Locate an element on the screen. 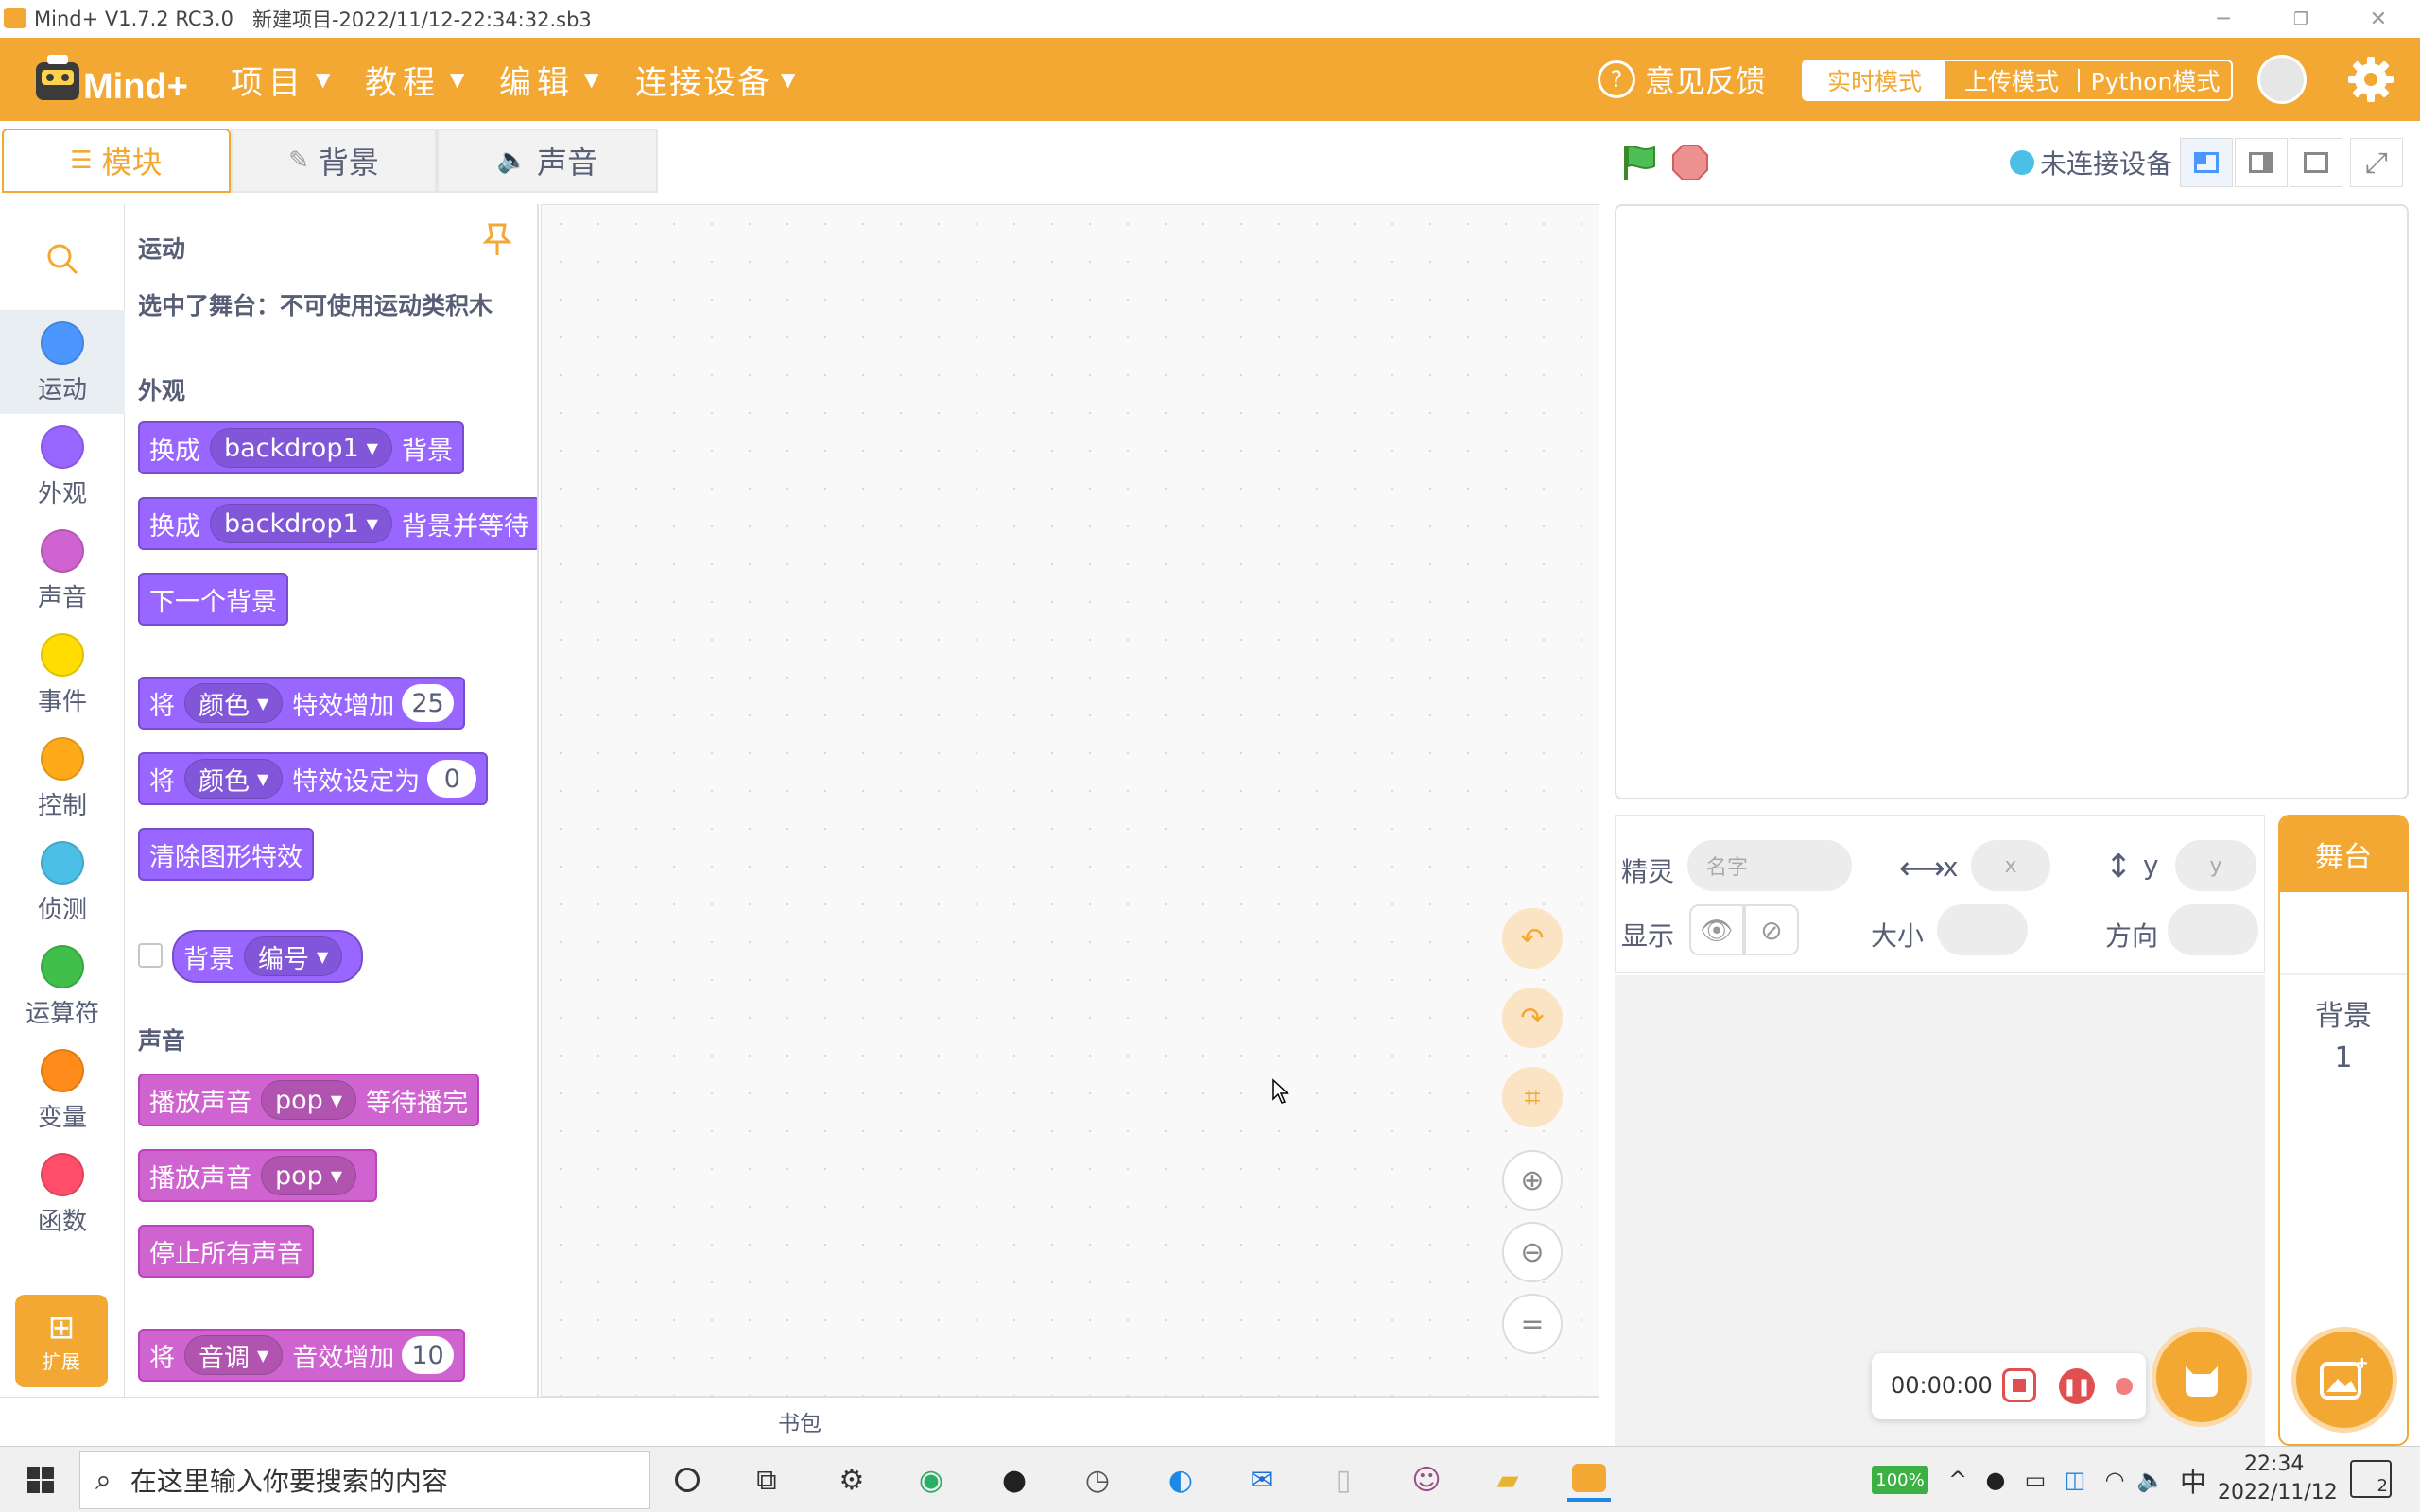 The height and width of the screenshot is (1512, 2420). block-switch-backdrop: 换成 backdrop1 ▼ 背景 is located at coordinates (301, 447).